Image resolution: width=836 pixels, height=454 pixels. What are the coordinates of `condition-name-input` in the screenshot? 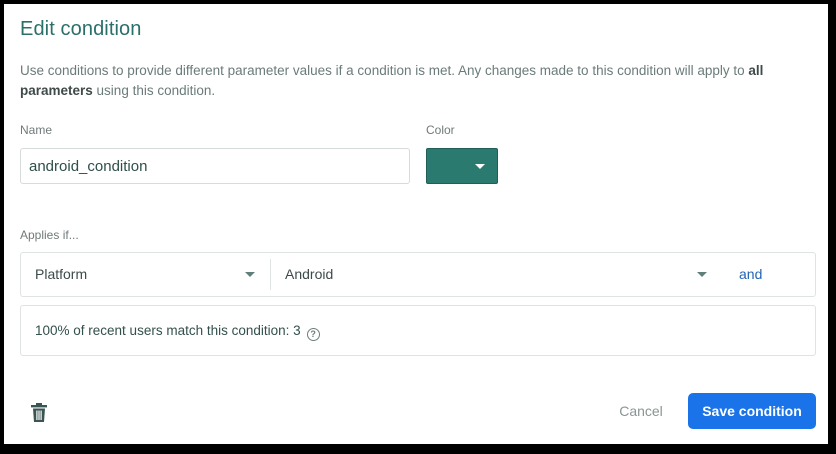 It's located at (215, 166).